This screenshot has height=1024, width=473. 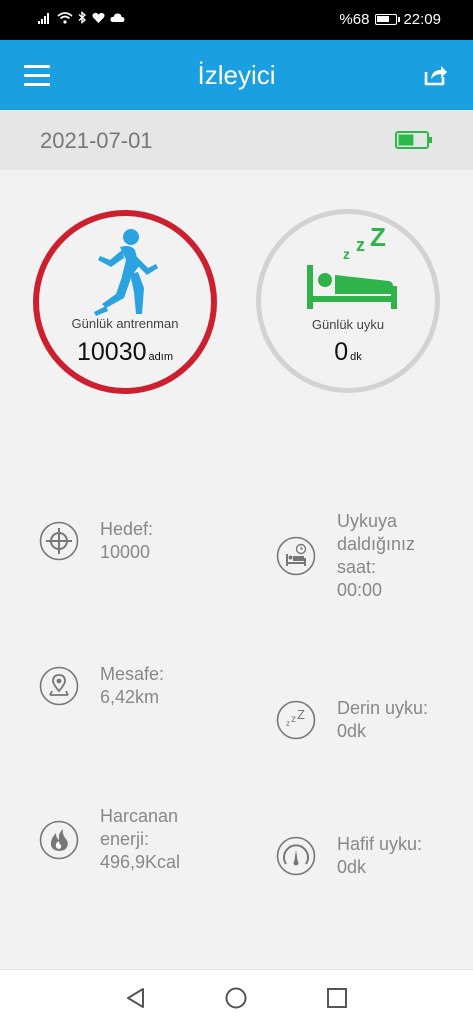 I want to click on energy-text: Harcanan enerji: 496,9Kcal, so click(x=140, y=839).